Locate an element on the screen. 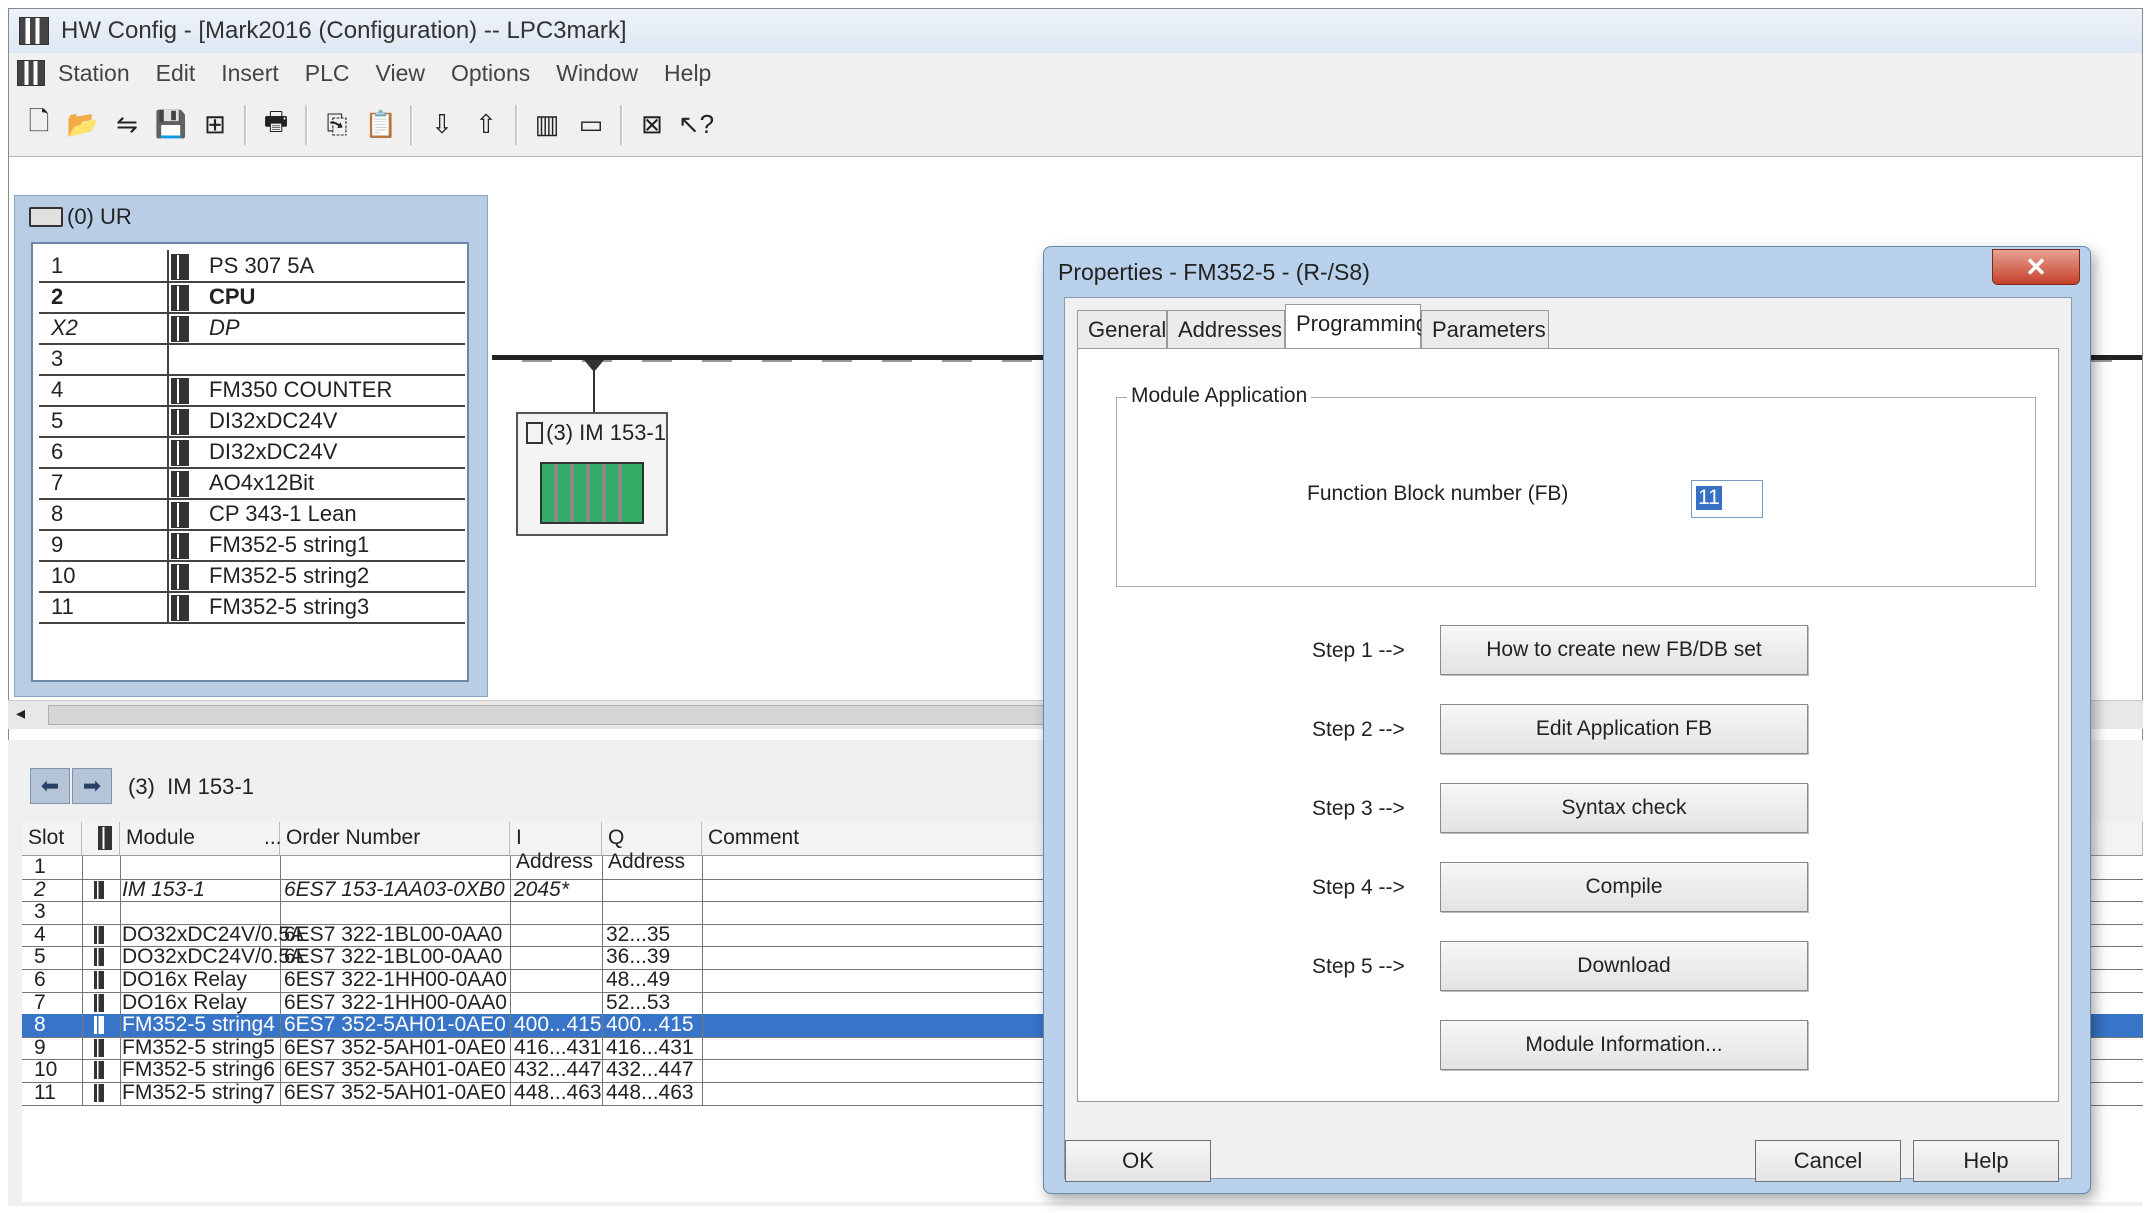  im153-device: (3) IM 153-1 is located at coordinates (592, 474).